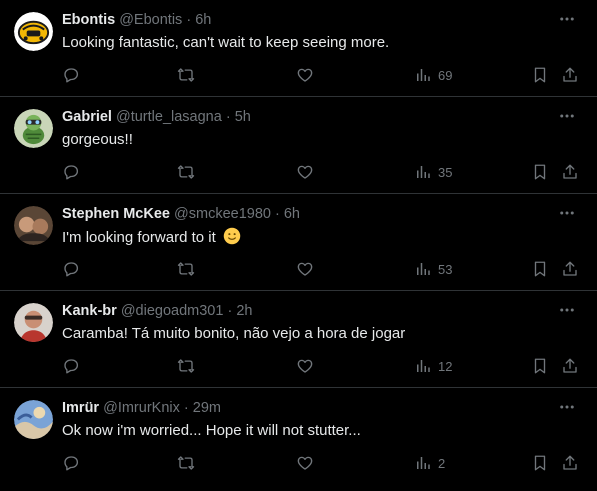 This screenshot has height=491, width=597. I want to click on views-button: 2, so click(429, 463).